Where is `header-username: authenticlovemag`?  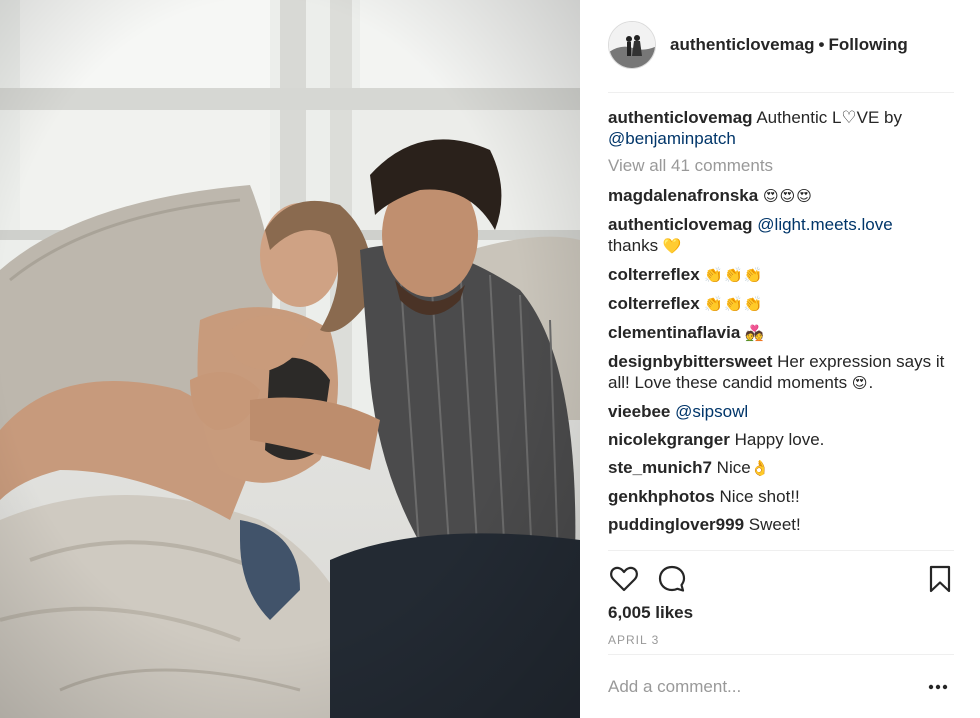 header-username: authenticlovemag is located at coordinates (742, 44).